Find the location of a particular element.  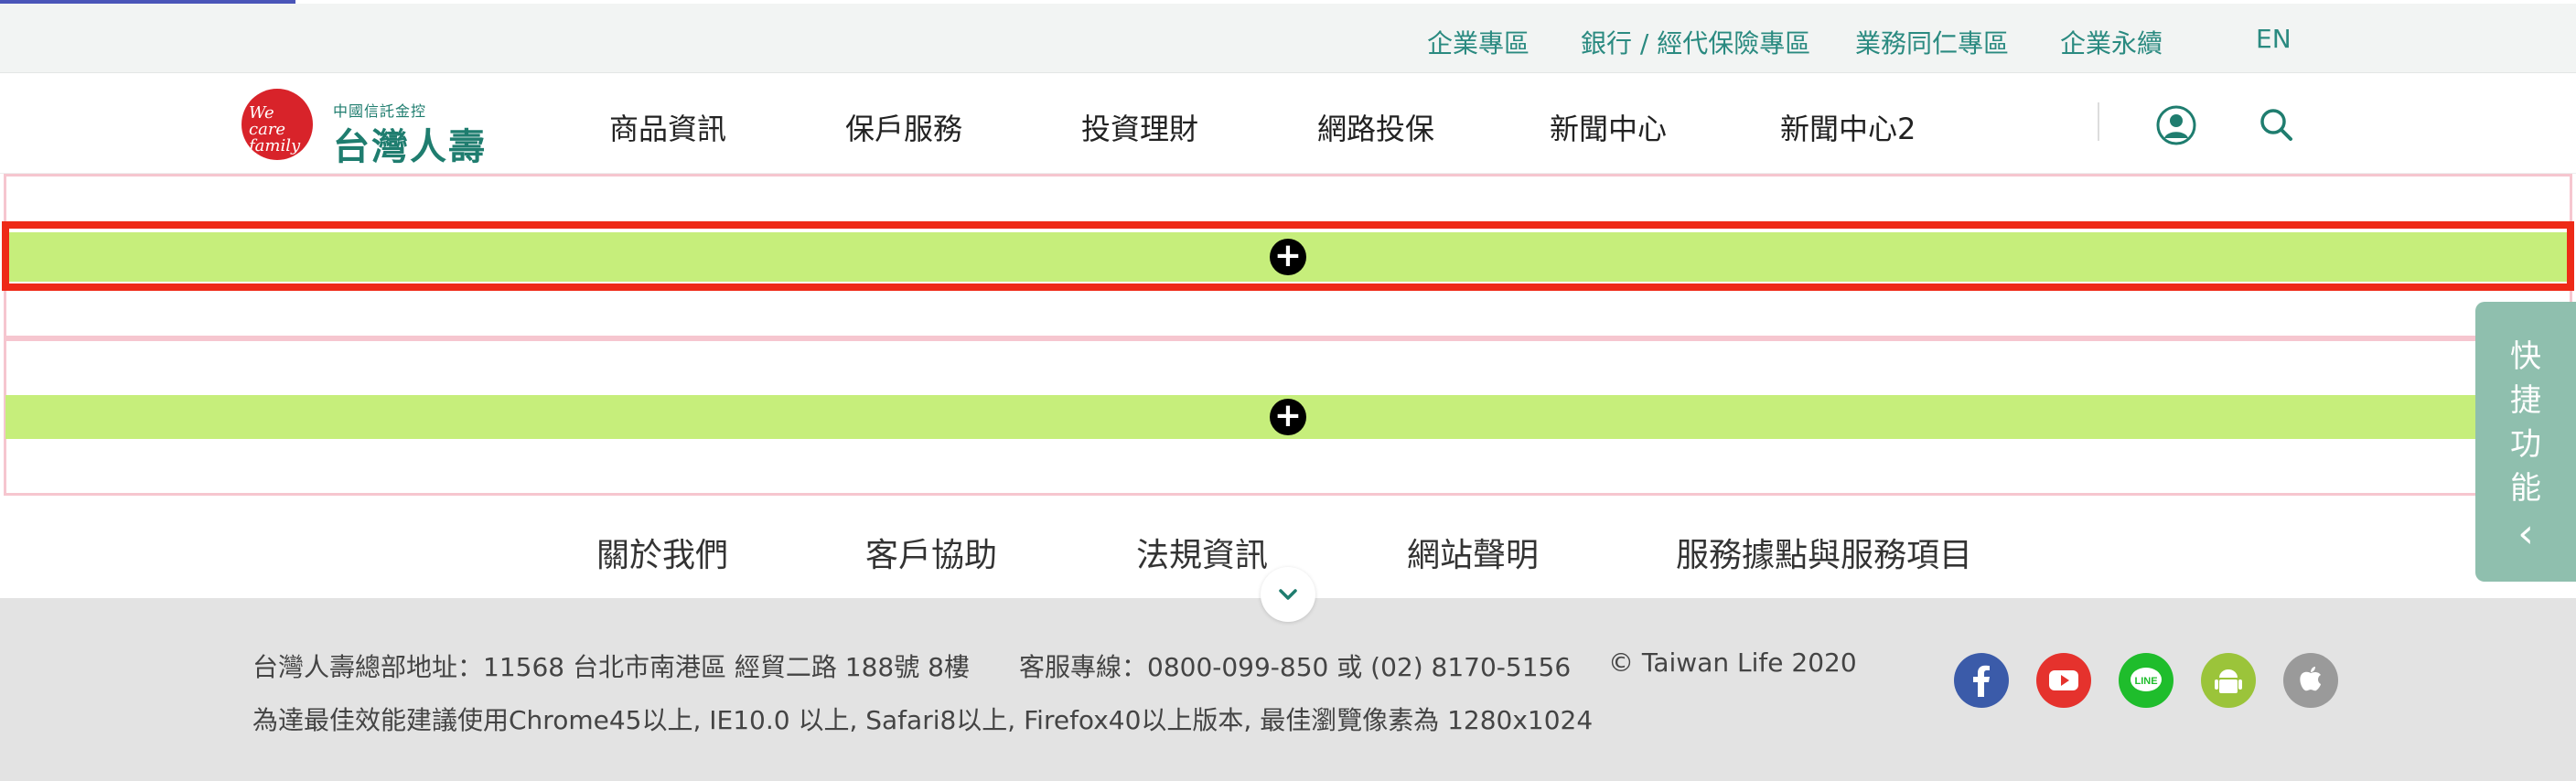

site-logo: We care family 中國信託金控 台灣人壽 is located at coordinates (370, 127).